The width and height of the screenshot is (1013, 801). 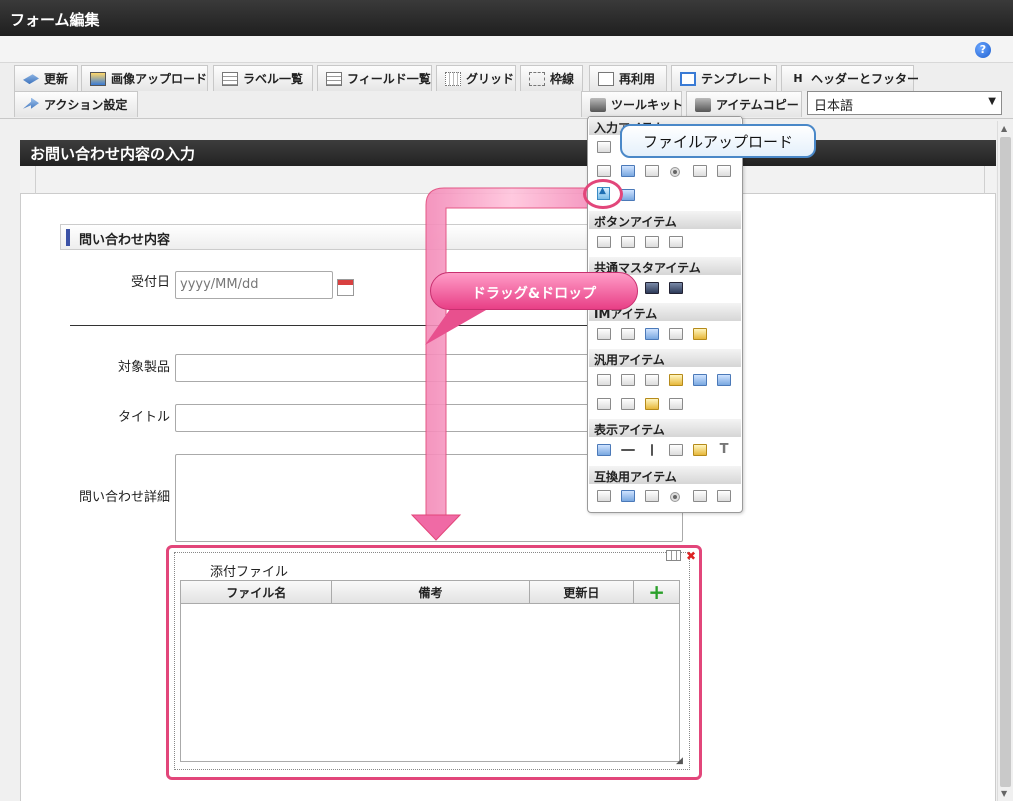 What do you see at coordinates (700, 496) in the screenshot?
I see `compat-select-icon` at bounding box center [700, 496].